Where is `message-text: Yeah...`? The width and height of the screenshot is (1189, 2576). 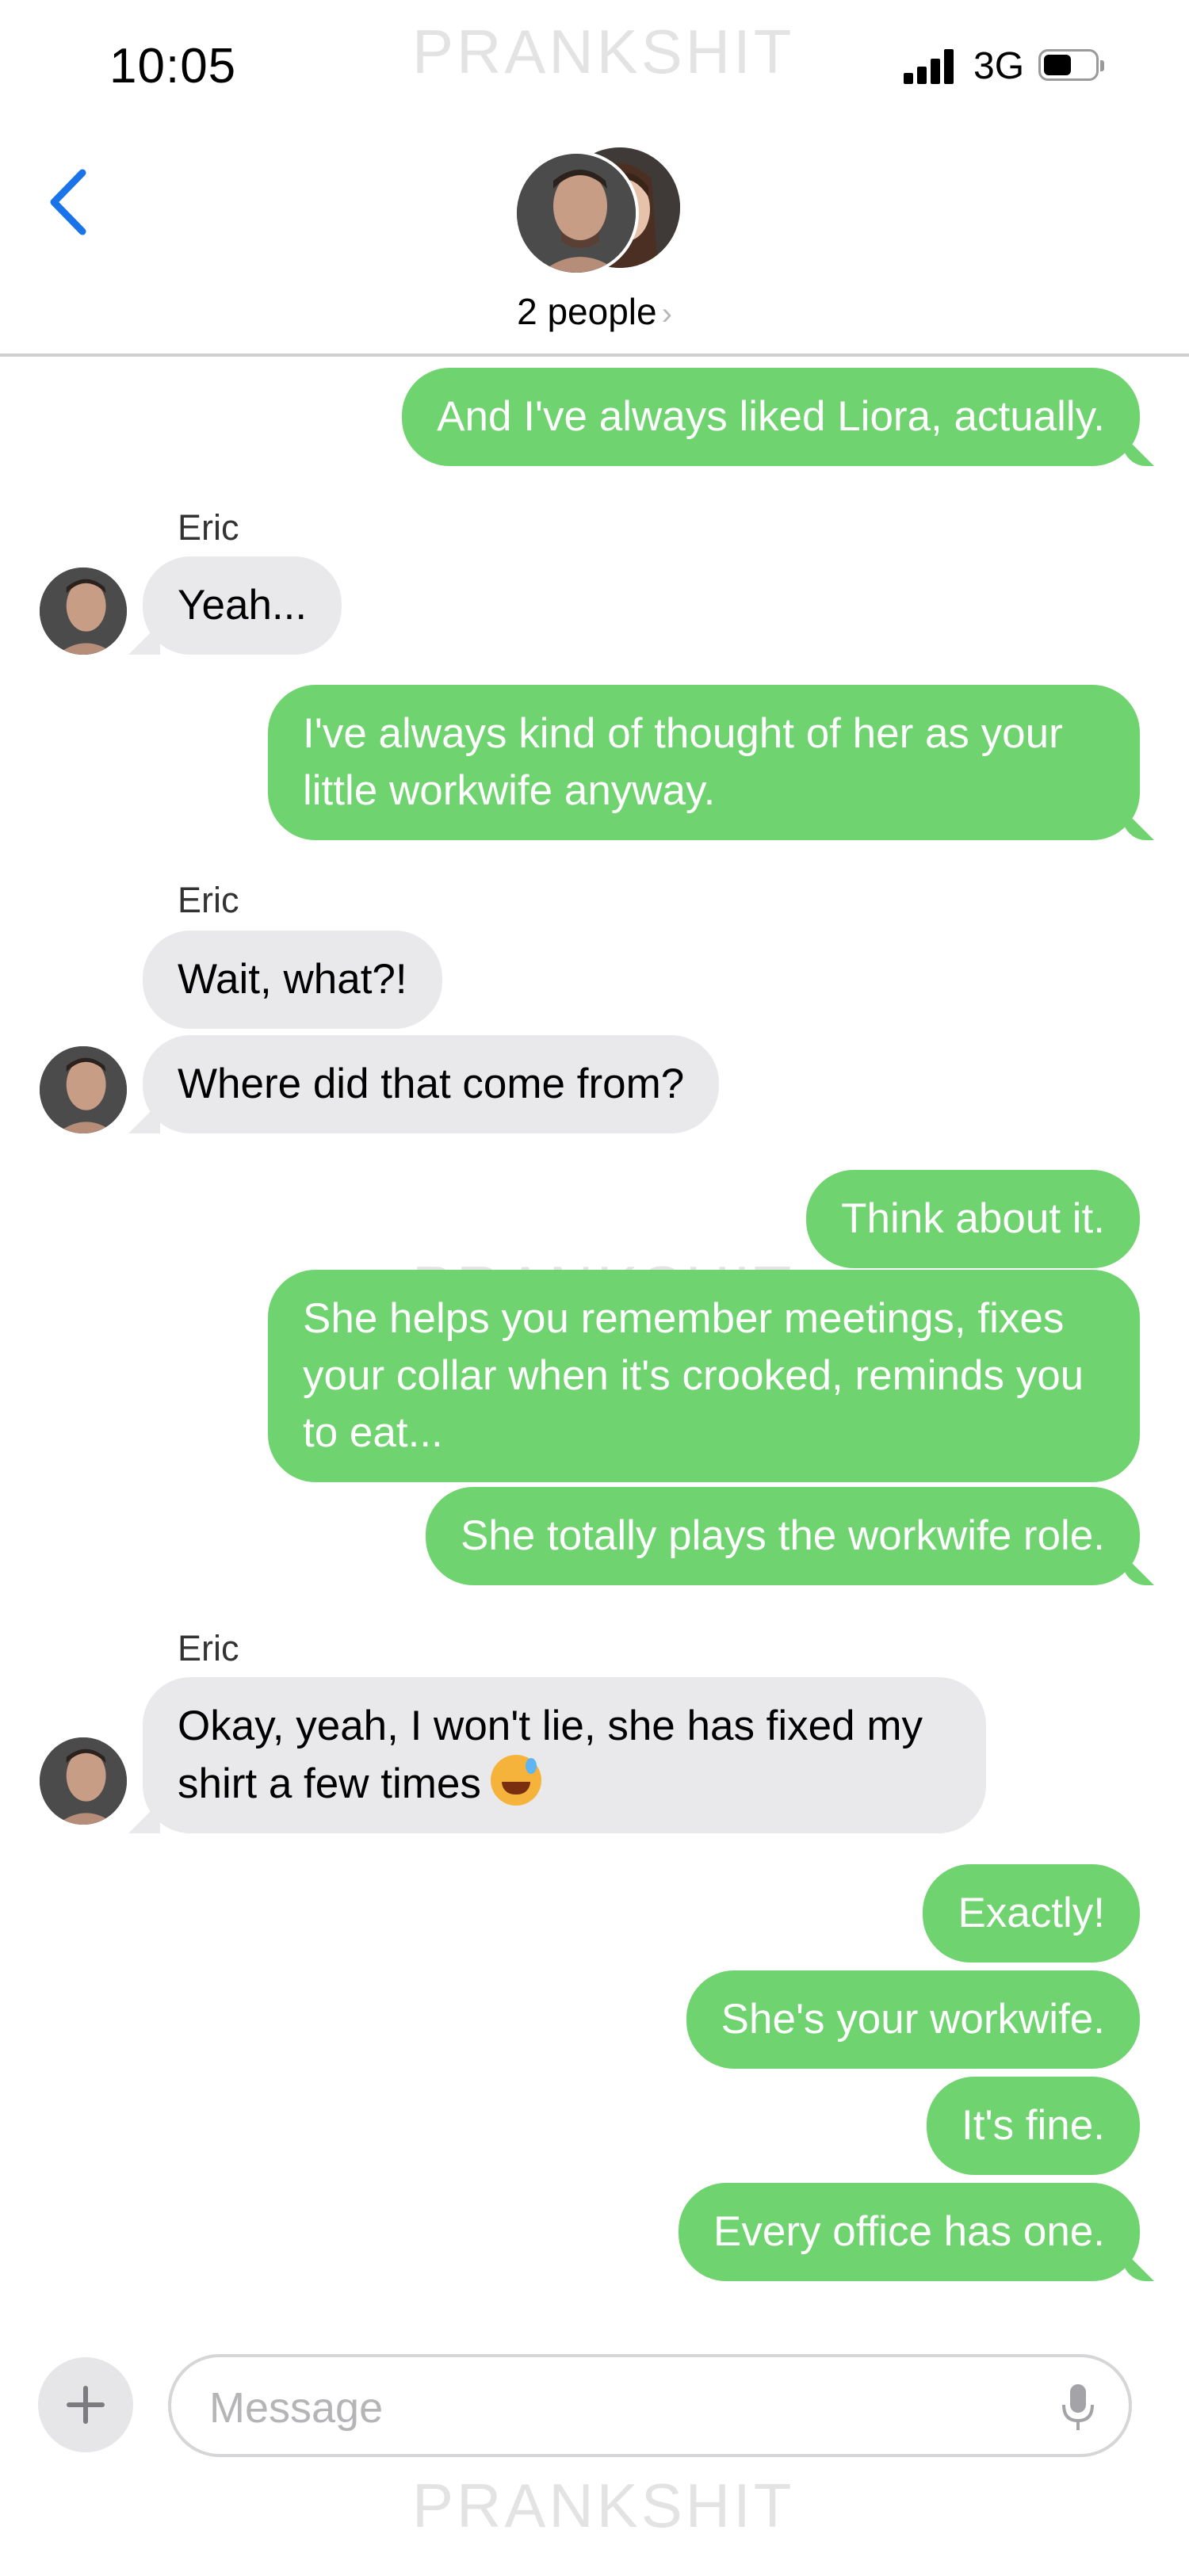
message-text: Yeah... is located at coordinates (243, 605).